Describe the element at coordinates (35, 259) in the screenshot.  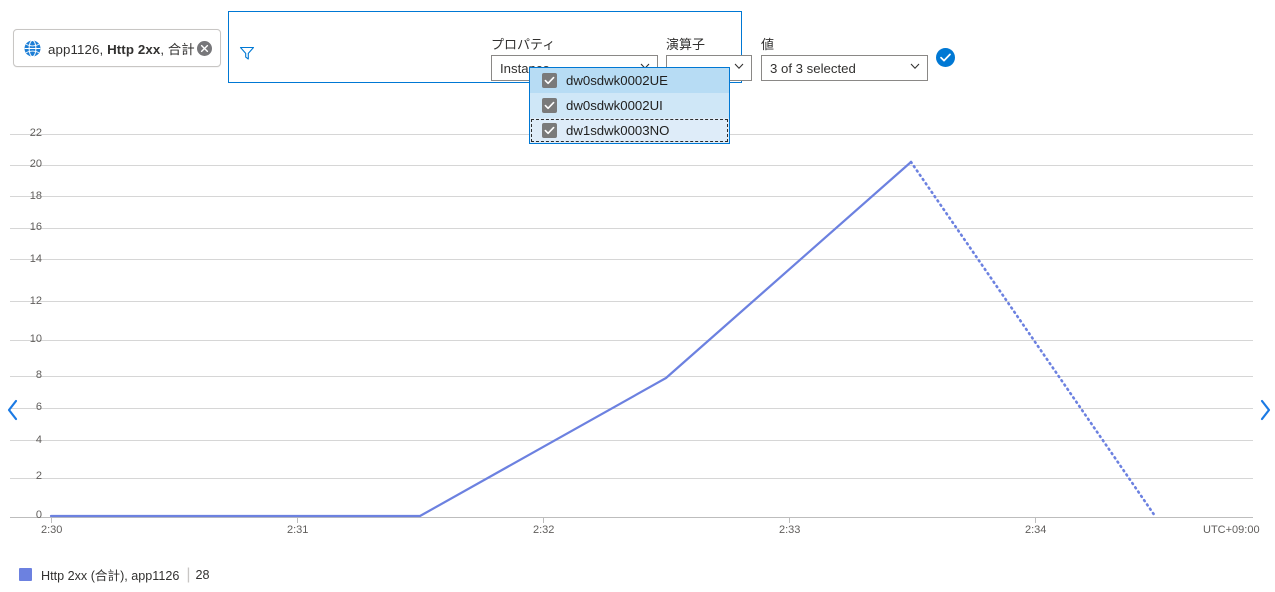
I see `y-tick-label: 14` at that location.